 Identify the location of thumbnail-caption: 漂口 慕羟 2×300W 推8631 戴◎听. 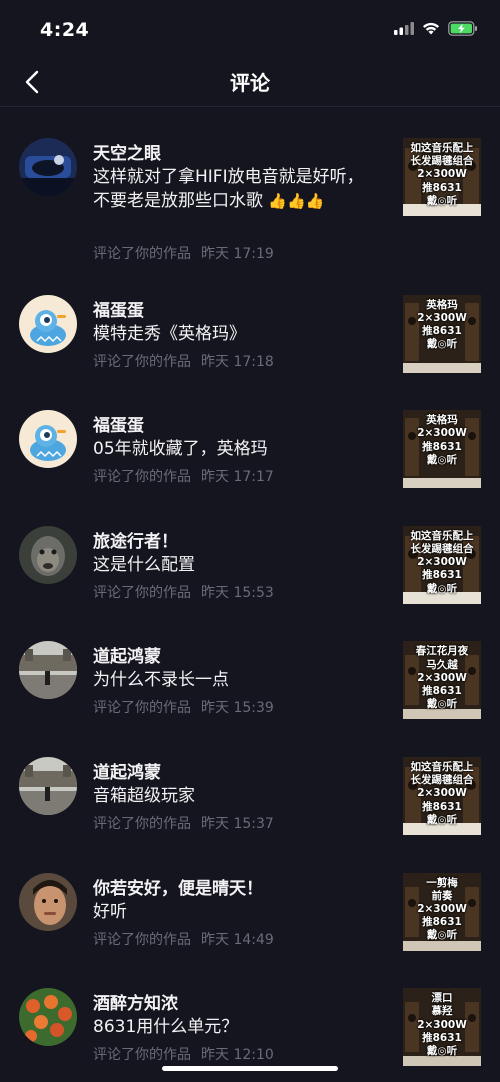
(442, 1024).